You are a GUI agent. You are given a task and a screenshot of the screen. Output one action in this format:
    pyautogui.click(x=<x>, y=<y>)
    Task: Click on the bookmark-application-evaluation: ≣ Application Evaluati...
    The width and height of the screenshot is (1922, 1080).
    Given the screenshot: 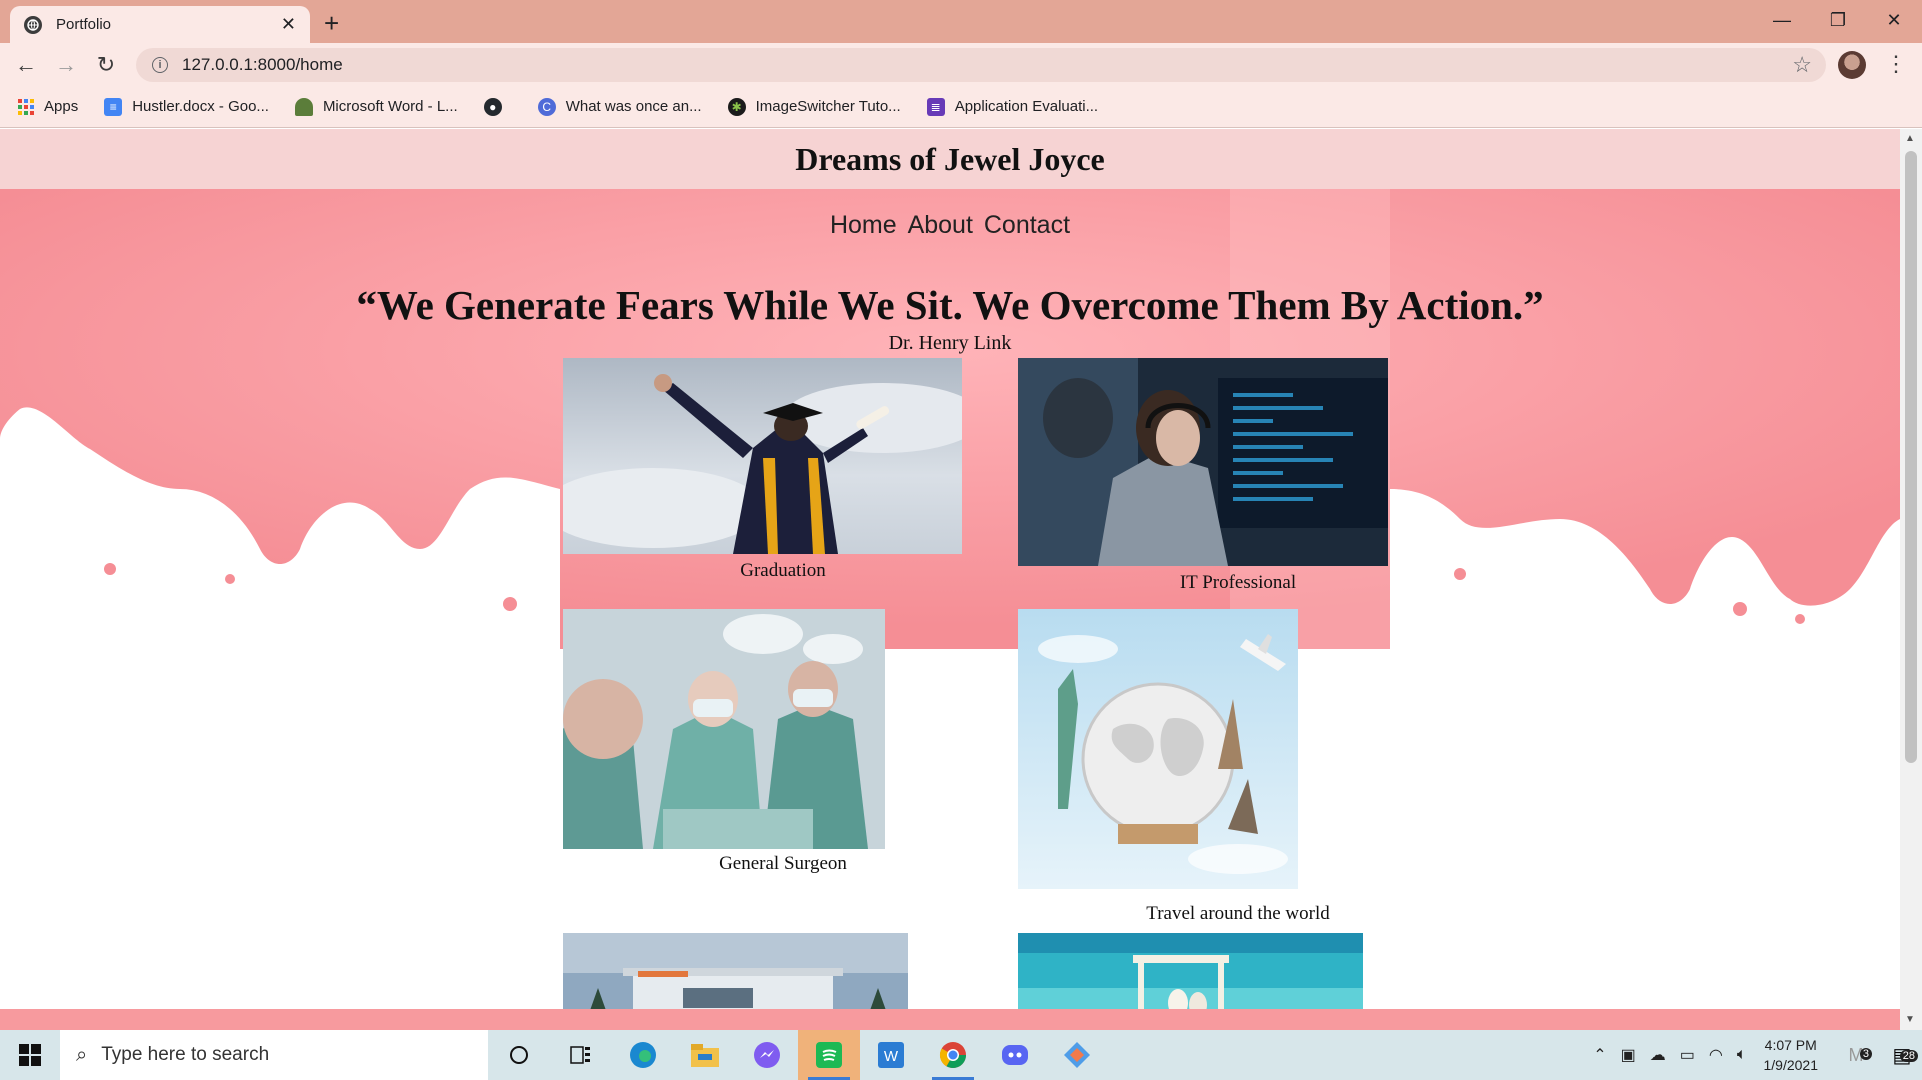 What is the action you would take?
    pyautogui.click(x=1012, y=106)
    